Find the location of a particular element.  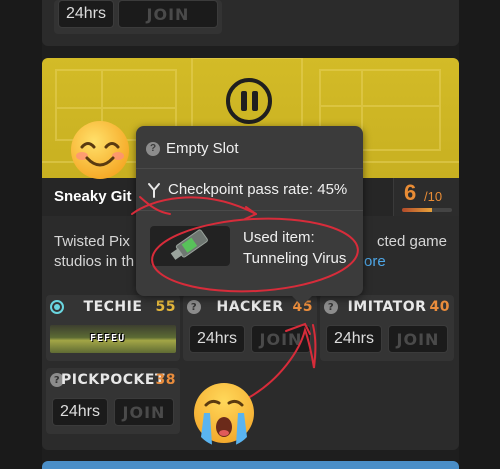

role-count: 55 is located at coordinates (165, 307).